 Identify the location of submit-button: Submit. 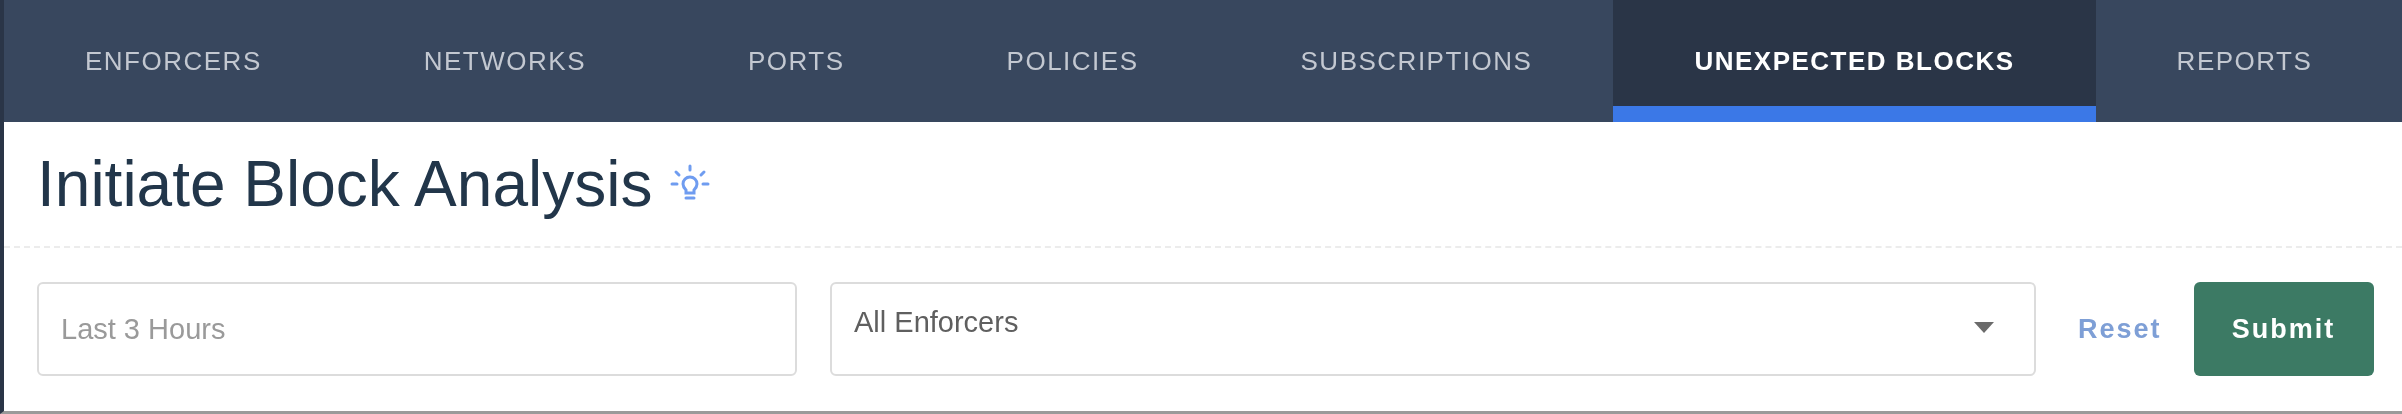
(2283, 329).